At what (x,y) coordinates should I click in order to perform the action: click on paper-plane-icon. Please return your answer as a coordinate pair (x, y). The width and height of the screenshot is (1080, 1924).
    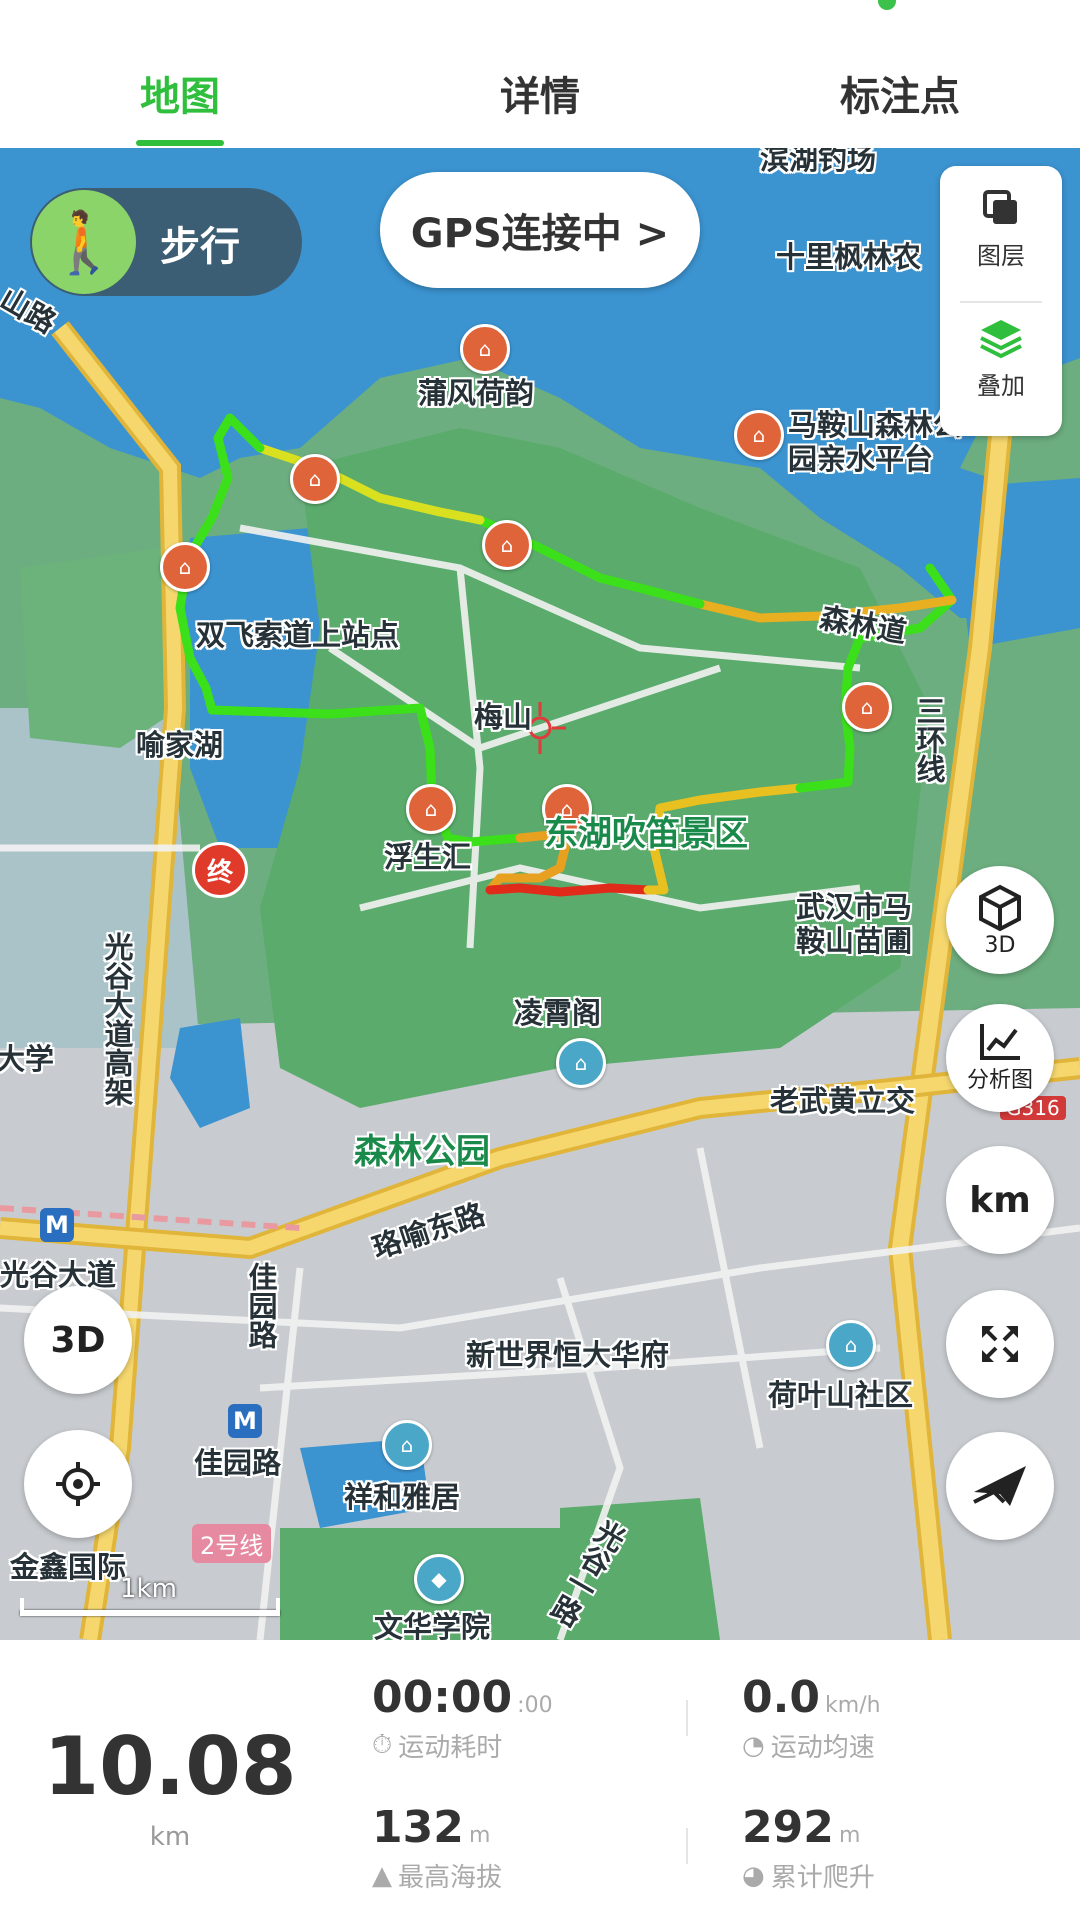
    Looking at the image, I should click on (999, 1486).